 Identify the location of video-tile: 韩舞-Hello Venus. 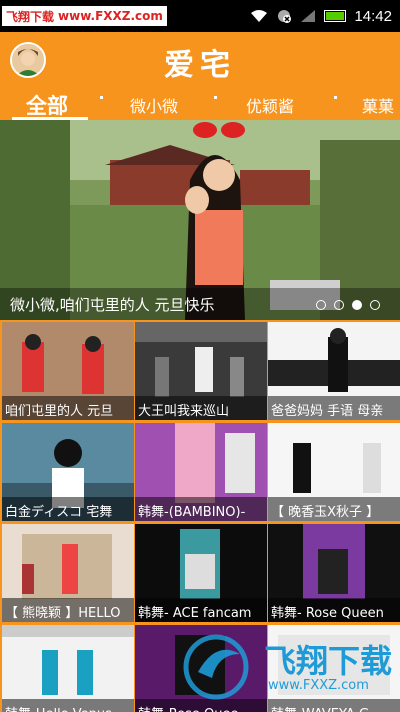
(68, 668).